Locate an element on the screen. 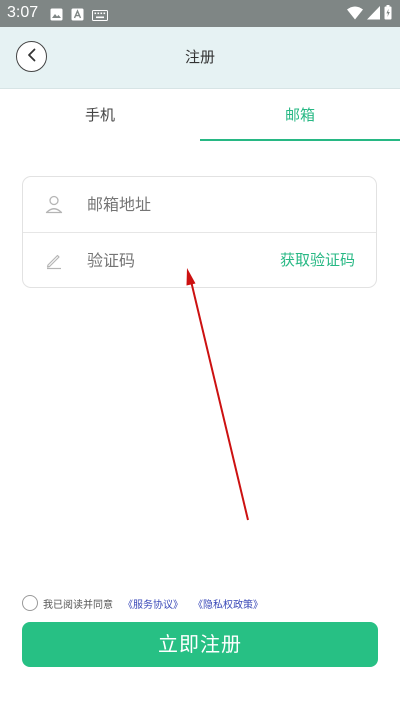 The image size is (400, 711). battery-icon is located at coordinates (388, 14).